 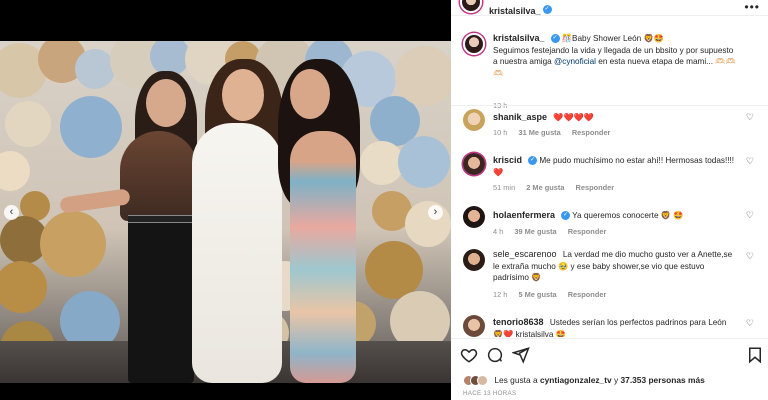 I want to click on more-horizontal-icon: •••, so click(x=752, y=7).